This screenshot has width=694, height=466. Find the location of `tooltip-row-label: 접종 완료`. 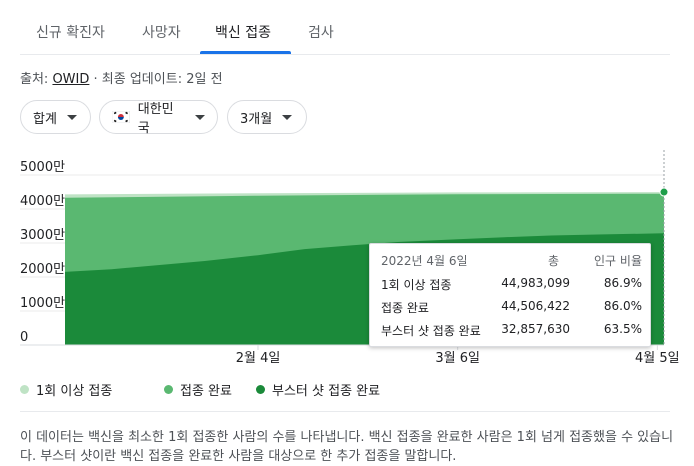

tooltip-row-label: 접종 완료 is located at coordinates (405, 308).